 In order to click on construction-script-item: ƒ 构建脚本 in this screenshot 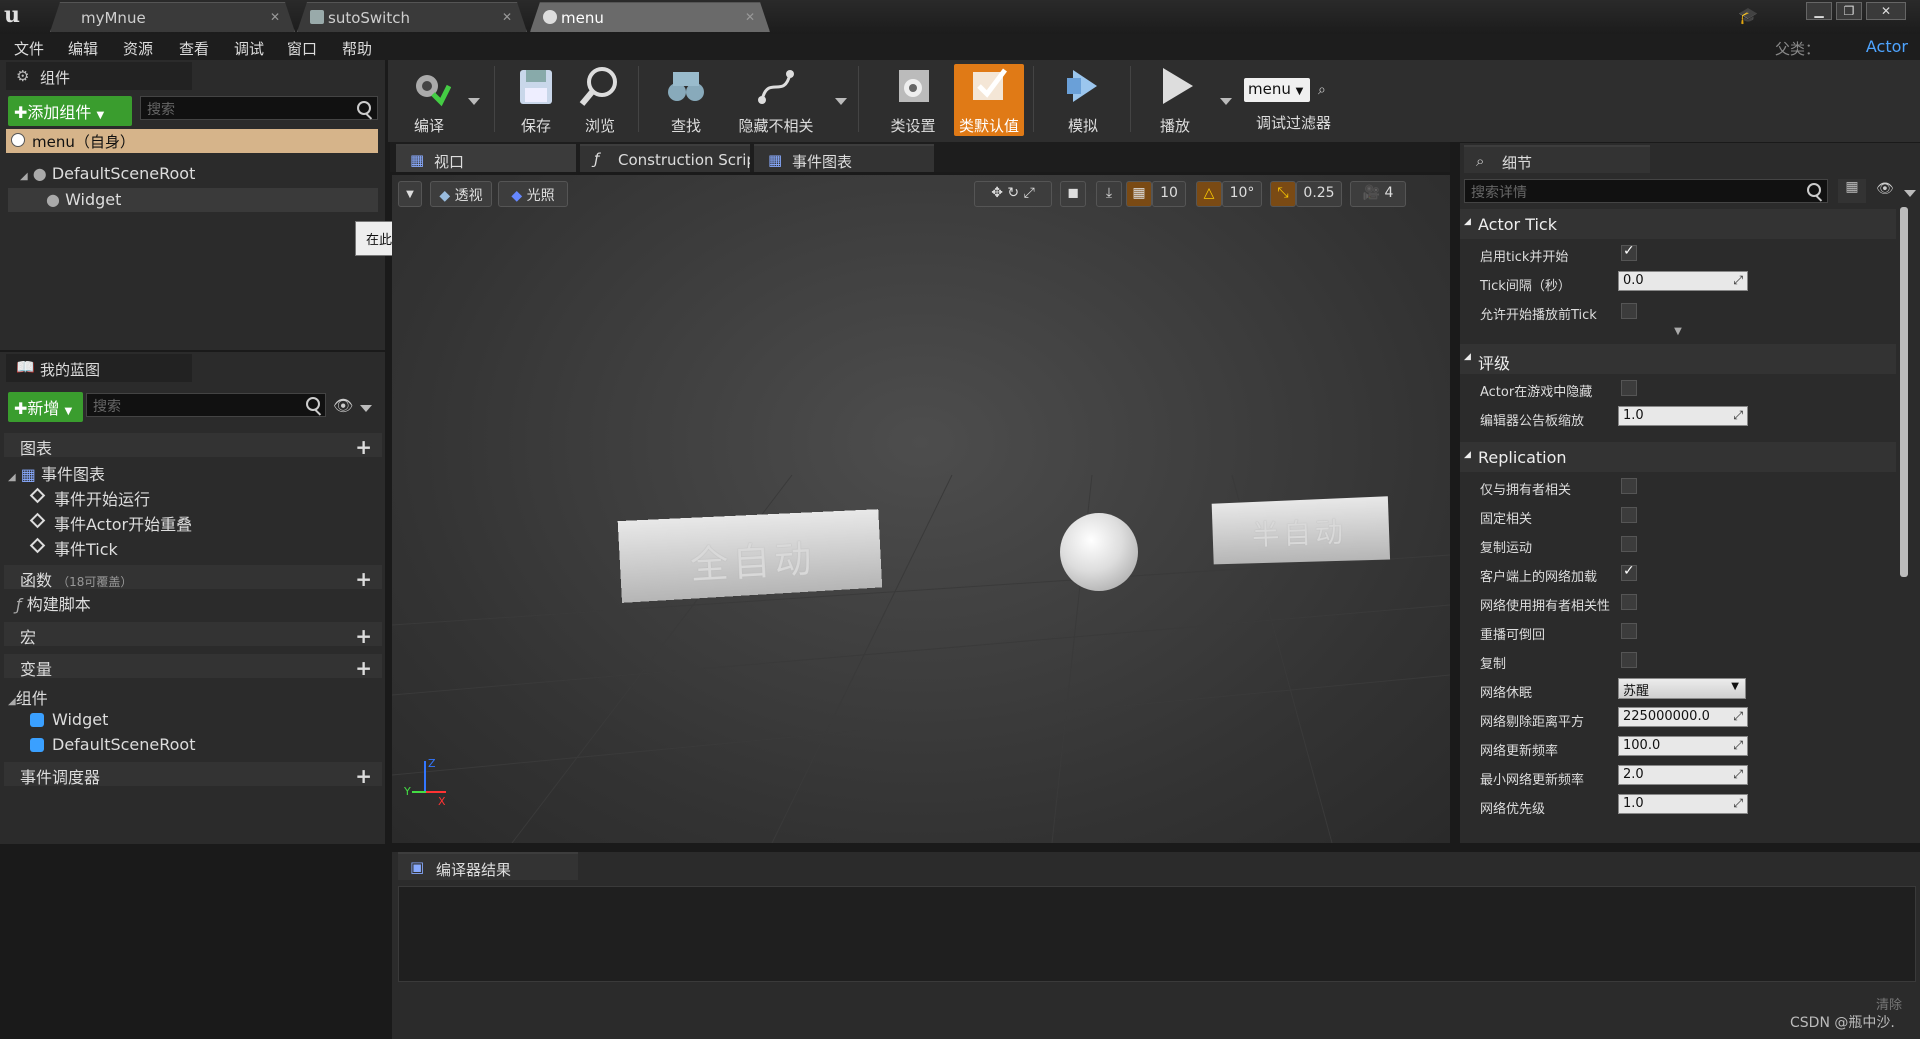, I will do `click(53, 603)`.